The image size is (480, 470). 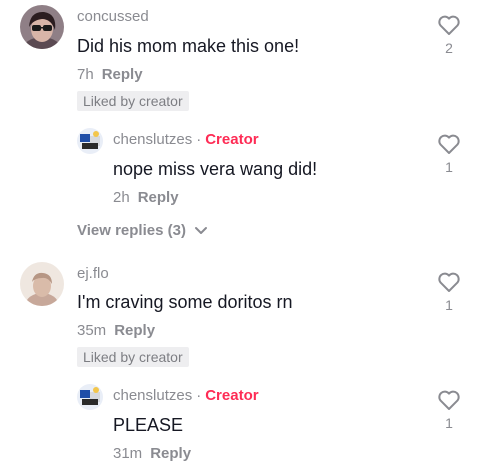 What do you see at coordinates (92, 330) in the screenshot?
I see `comment-time: 35m` at bounding box center [92, 330].